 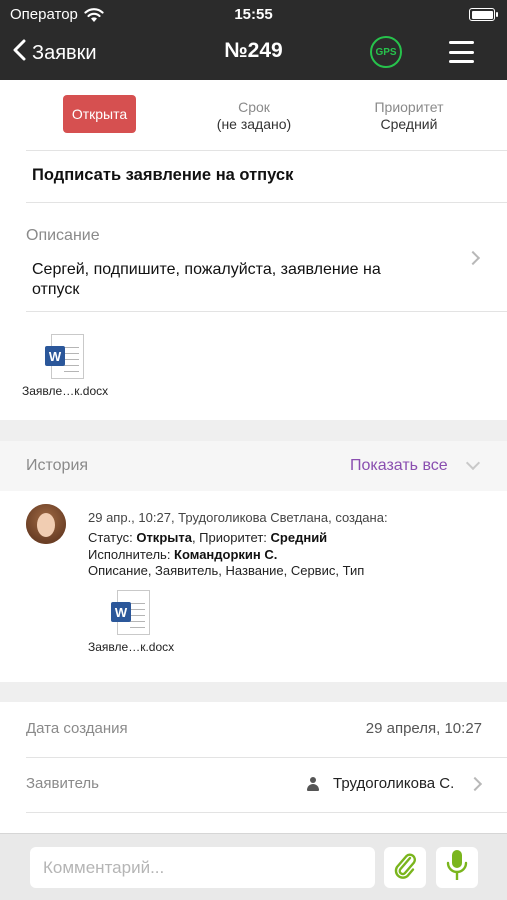 What do you see at coordinates (399, 466) in the screenshot?
I see `show-all-link: Показать все` at bounding box center [399, 466].